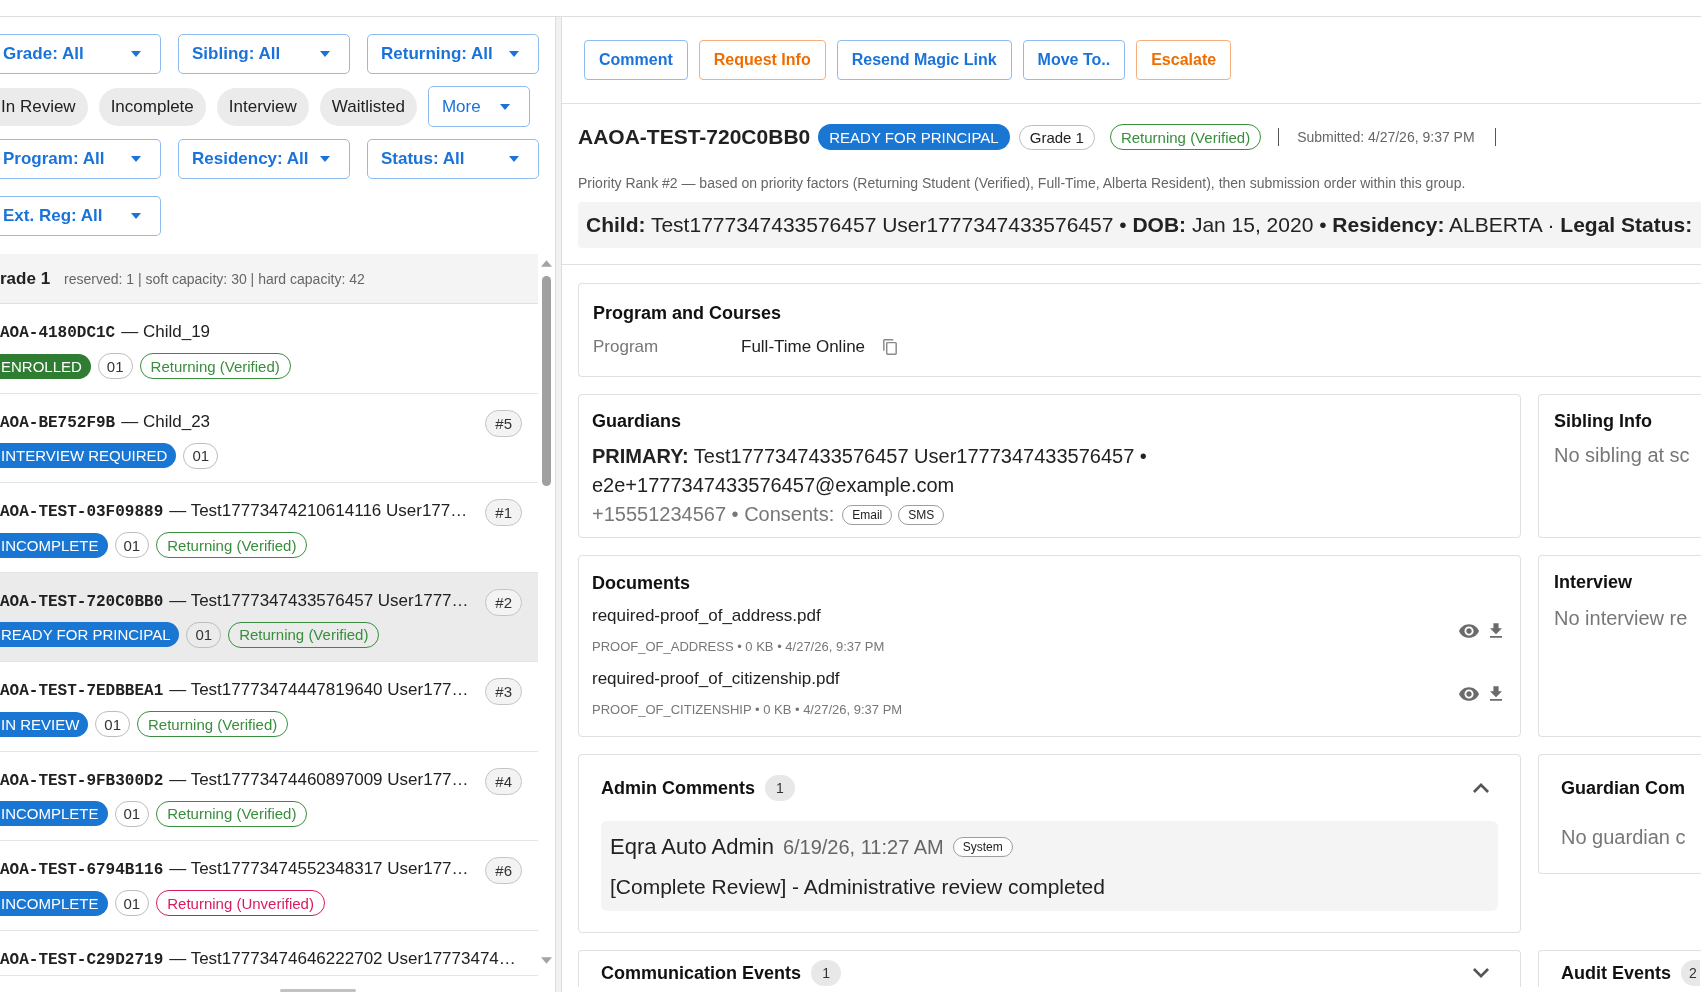 The height and width of the screenshot is (992, 1701). Describe the element at coordinates (264, 54) in the screenshot. I see `filter-dropdown: Sibling: All` at that location.